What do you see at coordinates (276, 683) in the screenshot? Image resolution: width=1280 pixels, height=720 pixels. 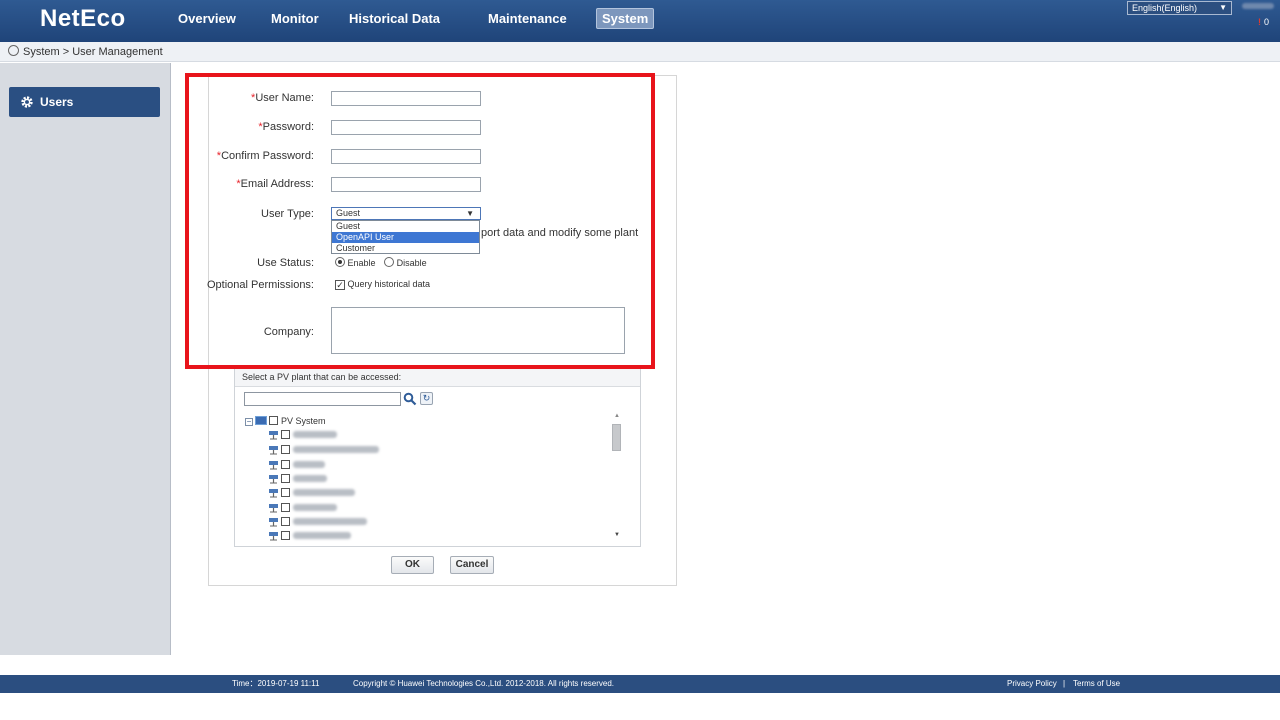 I see `footer-time: Time：2019-07-19 11:11` at bounding box center [276, 683].